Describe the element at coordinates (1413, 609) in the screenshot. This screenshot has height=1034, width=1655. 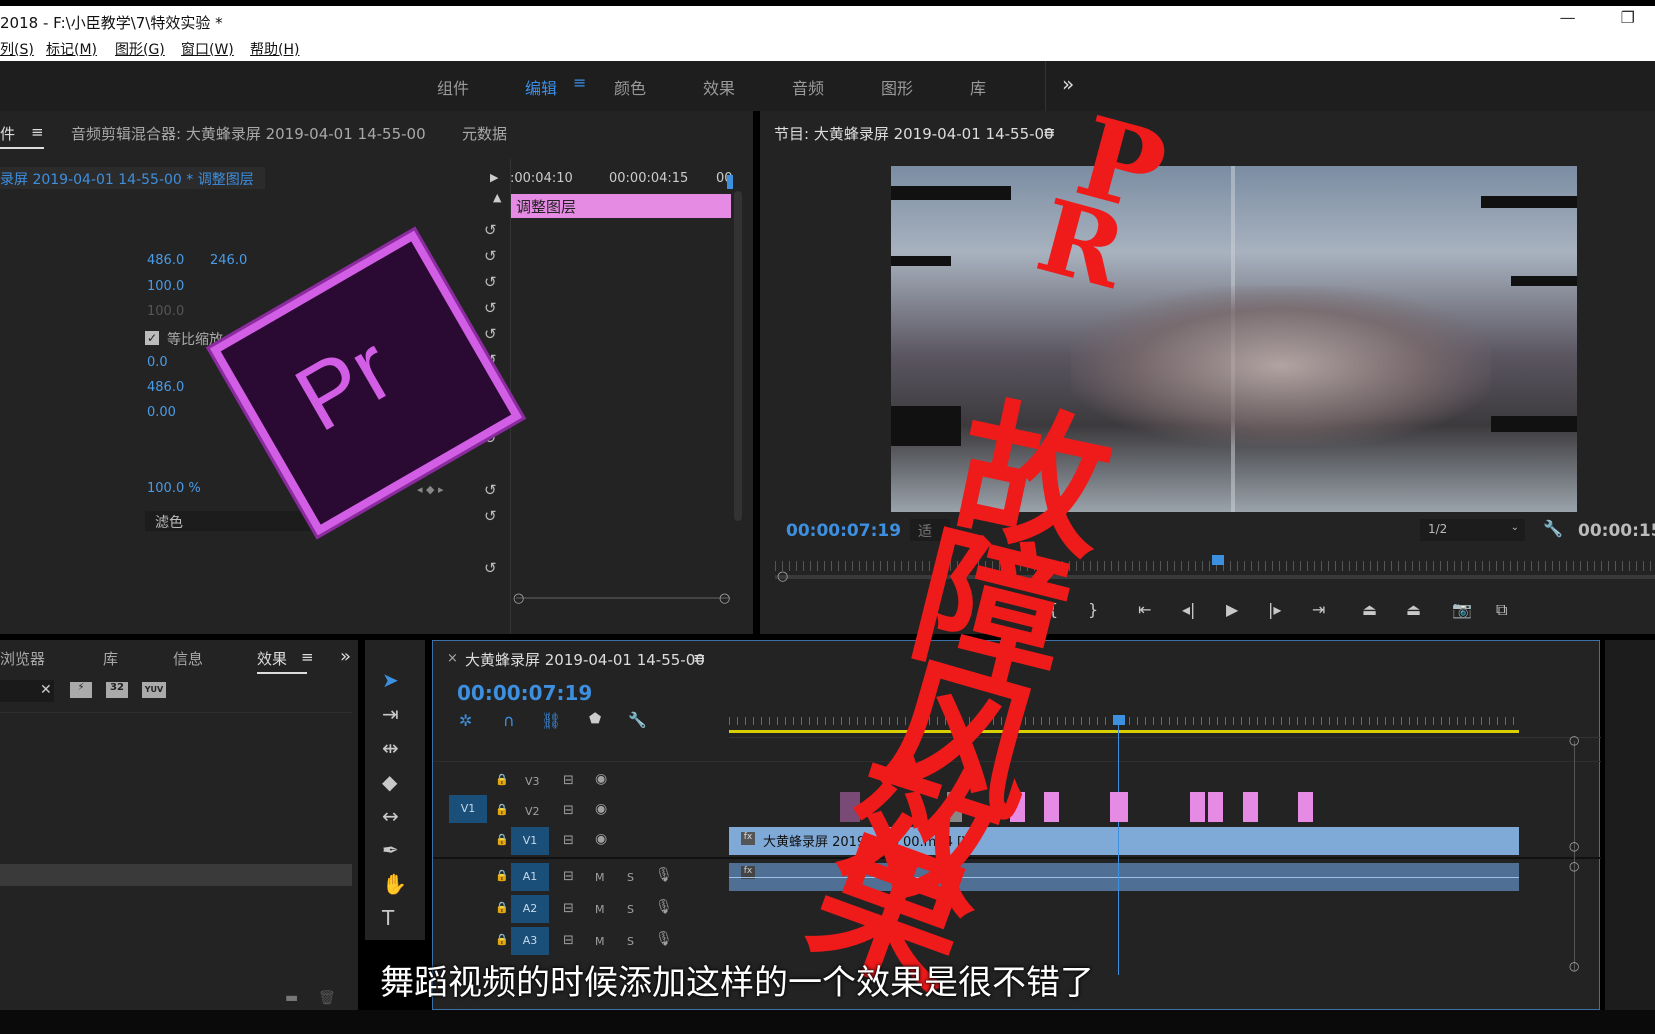
I see `extract-icon: ⏏` at that location.